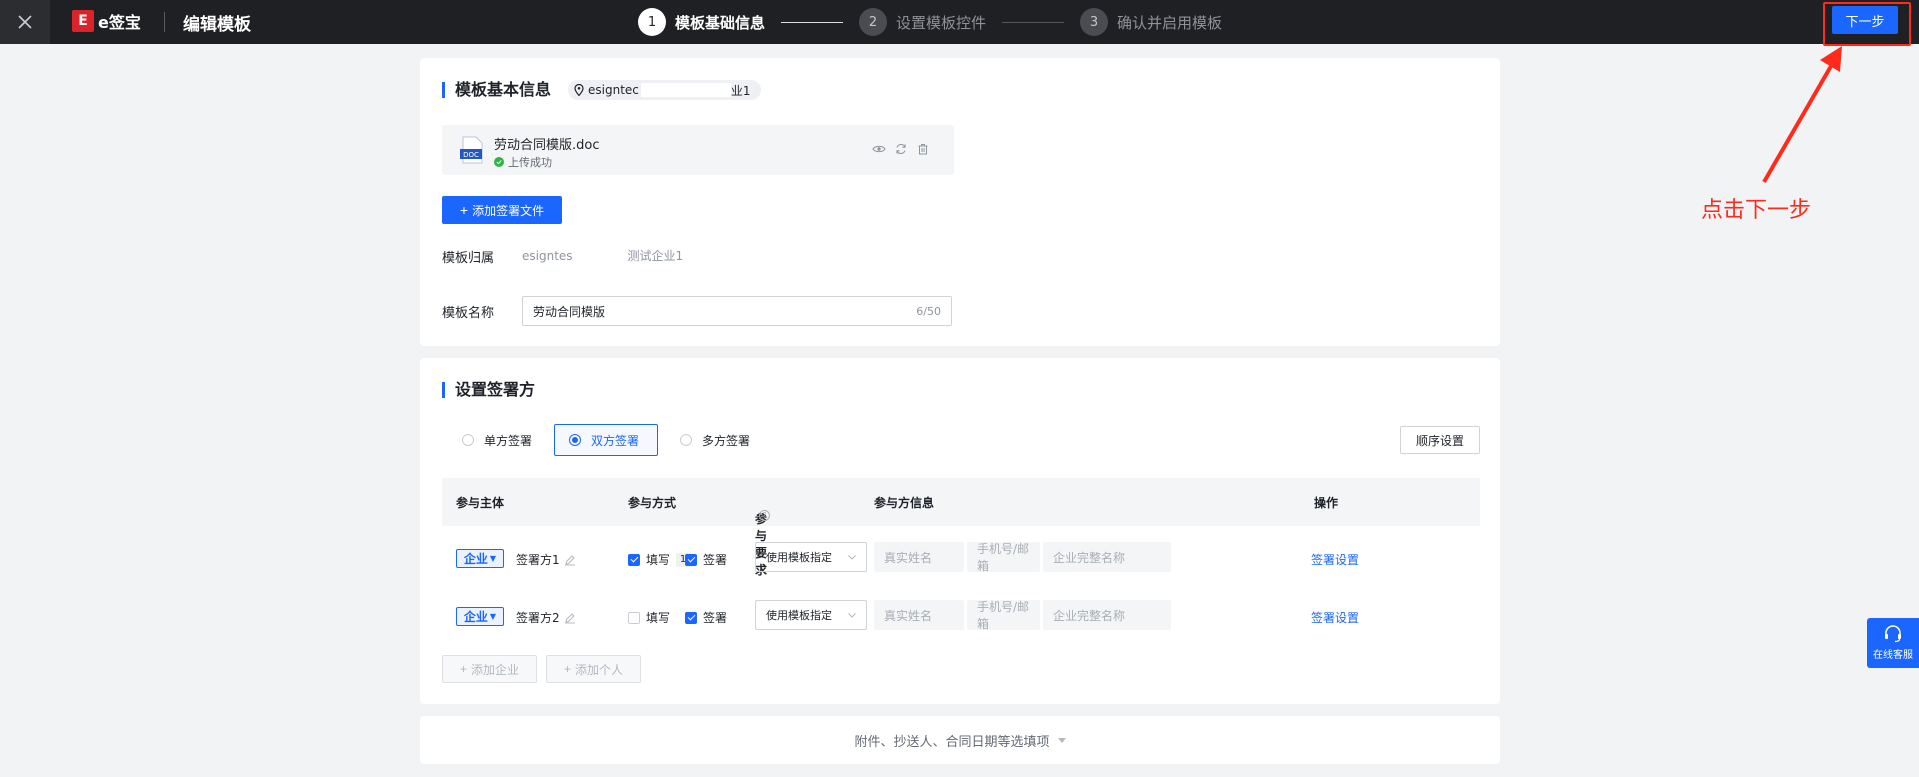 The width and height of the screenshot is (1919, 777). What do you see at coordinates (1094, 22) in the screenshot?
I see `step-3-number: 3` at bounding box center [1094, 22].